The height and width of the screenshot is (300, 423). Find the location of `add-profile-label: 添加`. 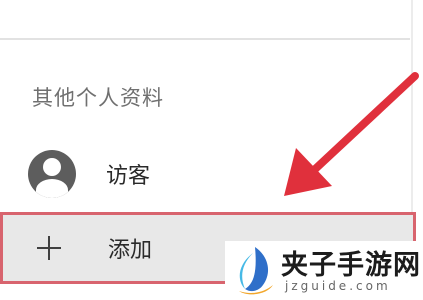

add-profile-label: 添加 is located at coordinates (130, 250).